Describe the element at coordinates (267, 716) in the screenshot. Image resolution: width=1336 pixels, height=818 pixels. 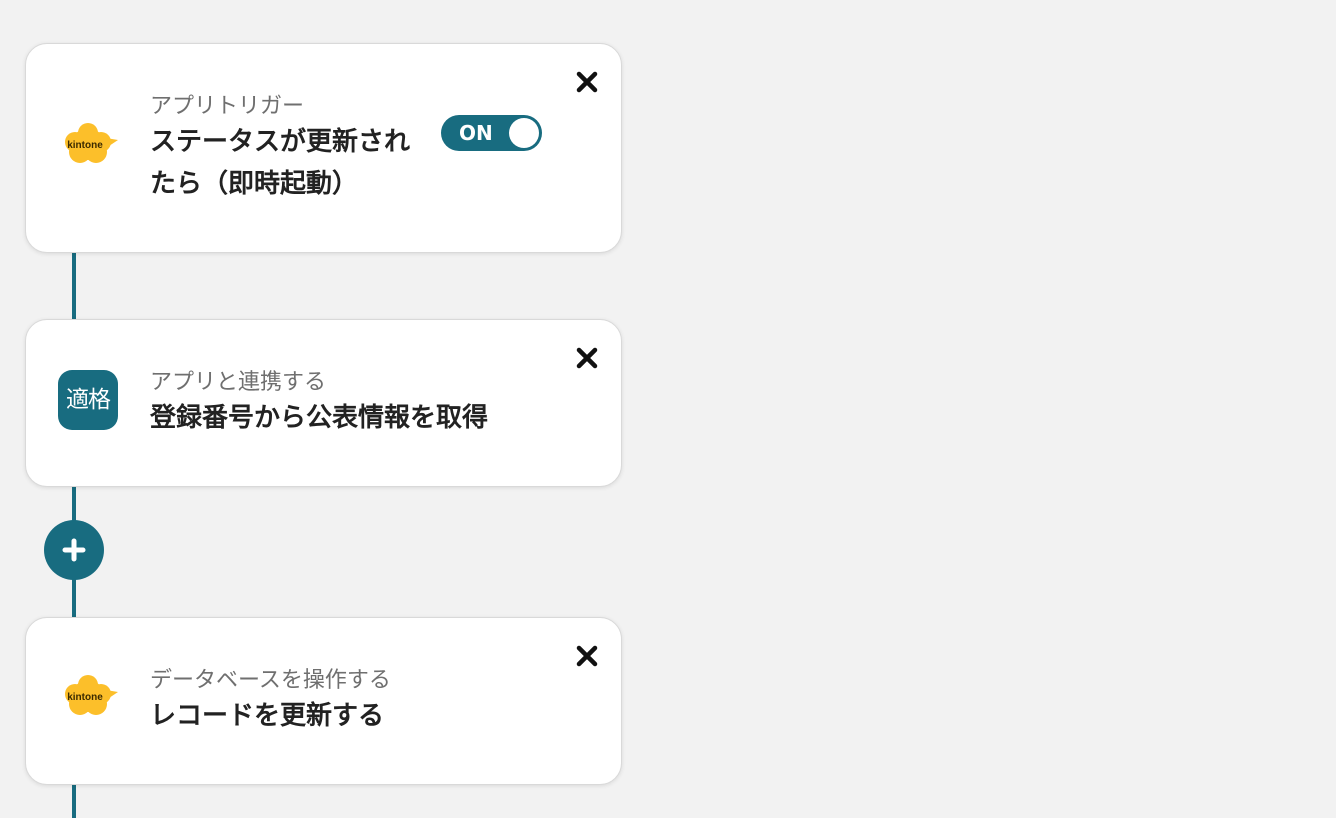
I see `step-title: レコードを更新する` at that location.